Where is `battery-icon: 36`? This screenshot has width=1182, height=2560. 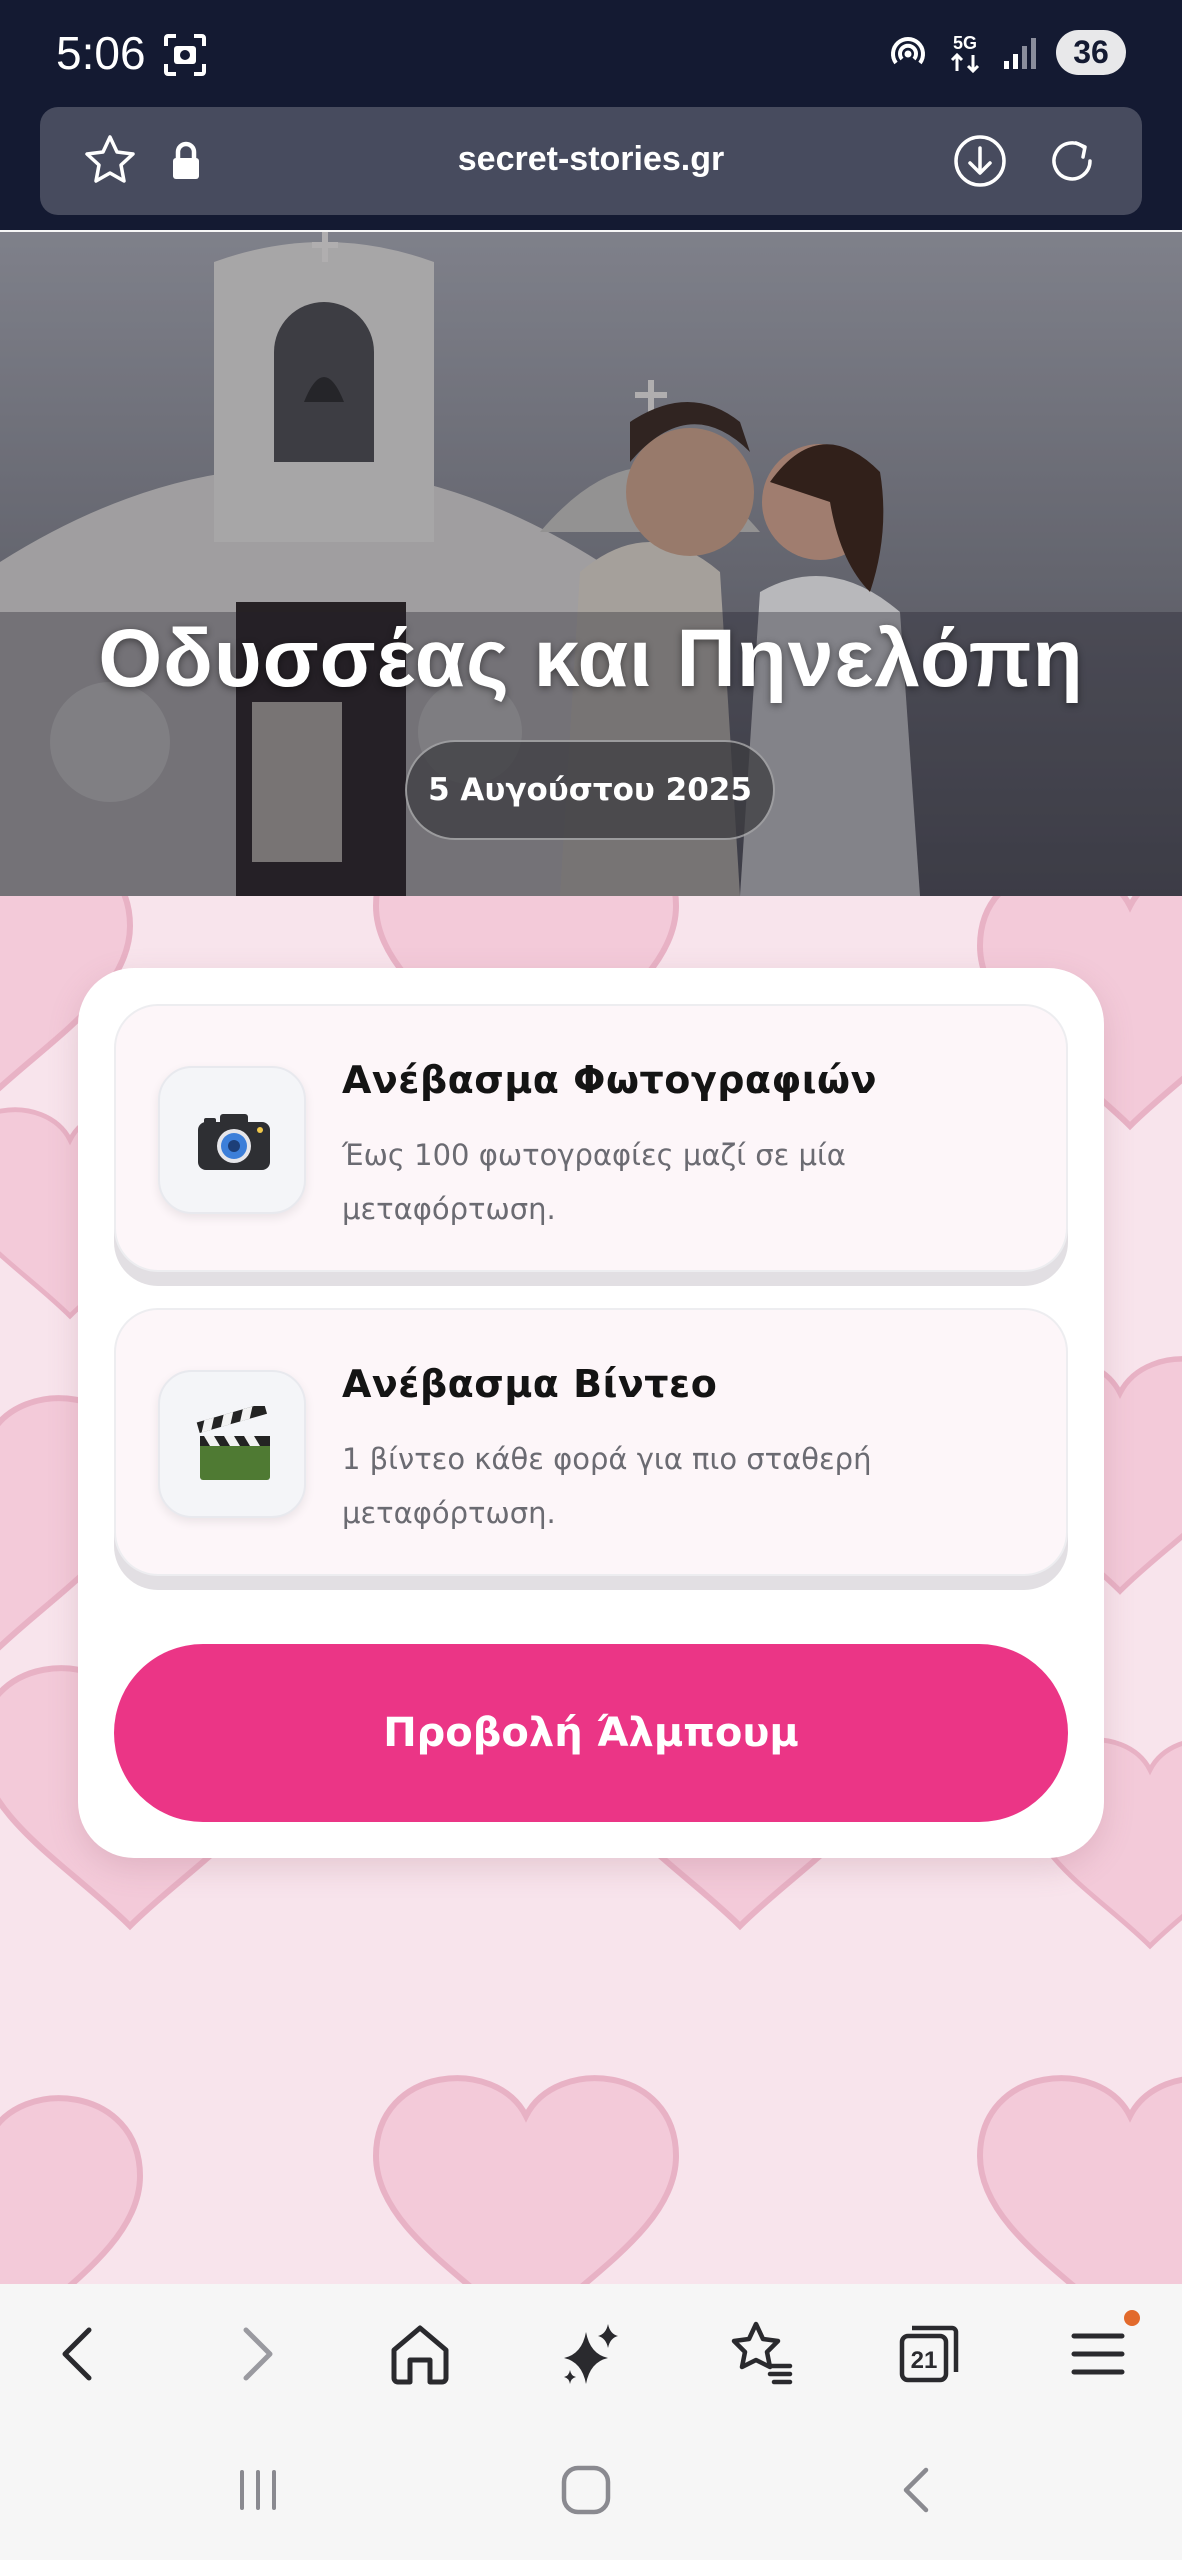
battery-icon: 36 is located at coordinates (1091, 52).